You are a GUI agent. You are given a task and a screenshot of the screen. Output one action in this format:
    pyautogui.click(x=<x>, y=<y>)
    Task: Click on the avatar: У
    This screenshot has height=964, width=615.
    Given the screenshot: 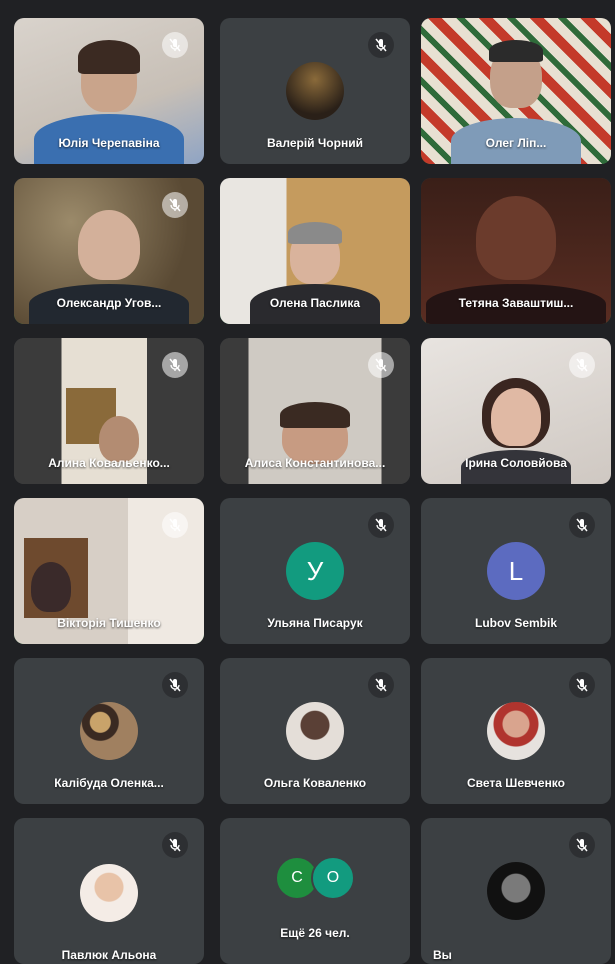 What is the action you would take?
    pyautogui.click(x=315, y=571)
    